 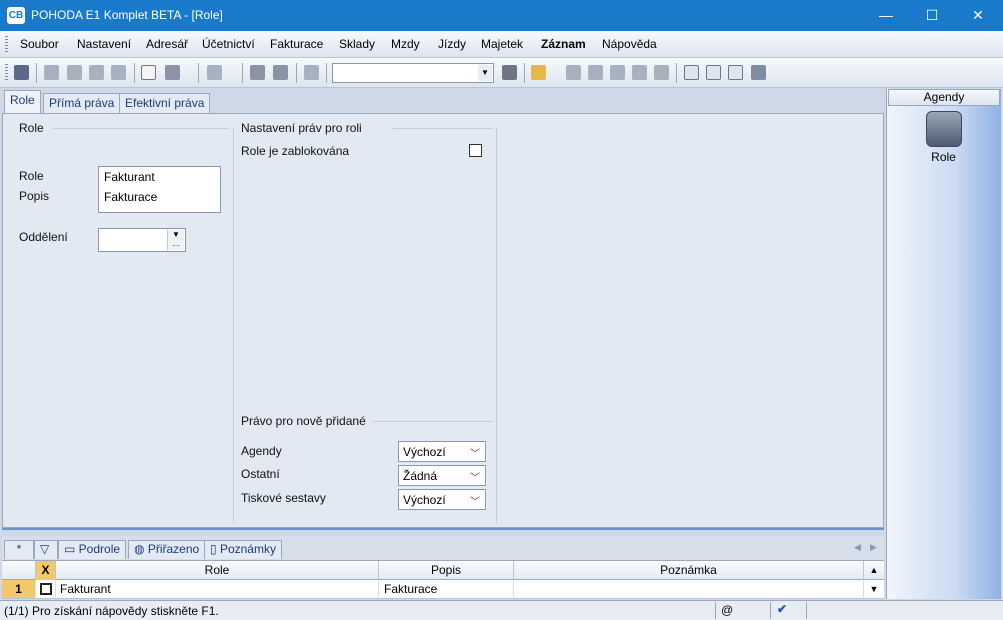 I want to click on table-row: 1 Fakturant Fakturace ▼, so click(x=443, y=589).